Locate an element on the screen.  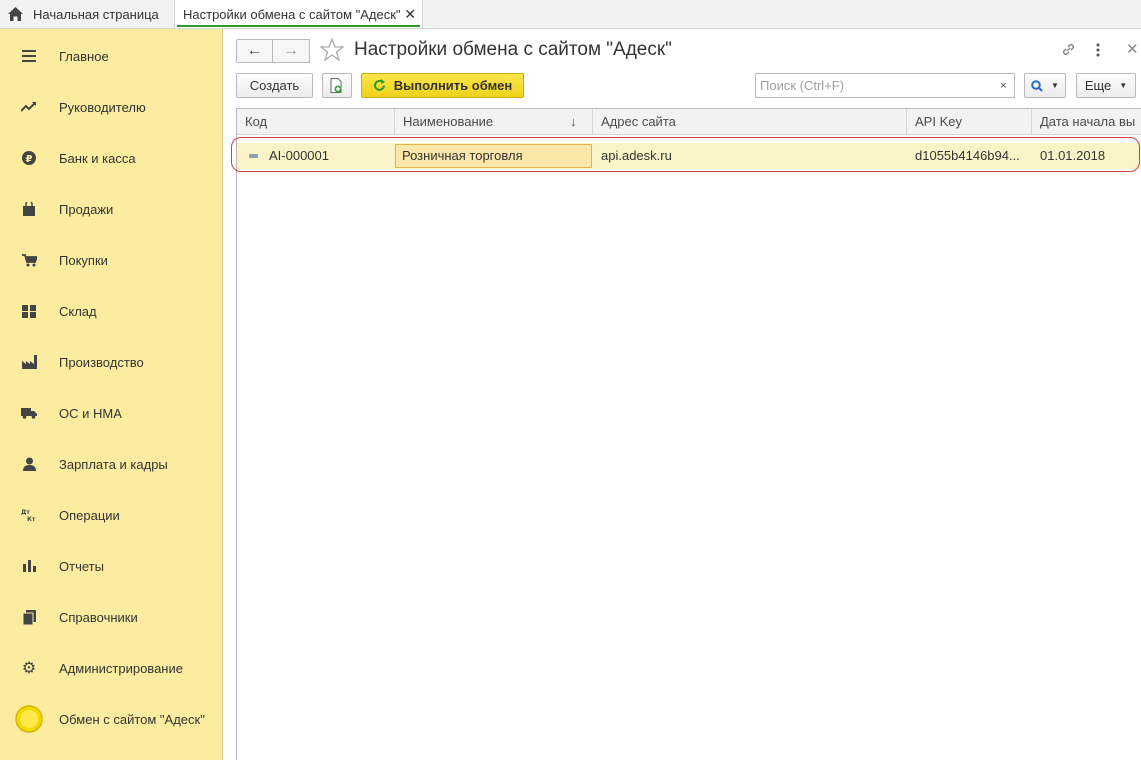
sidebar-item-label: Отчеты is located at coordinates (81, 566).